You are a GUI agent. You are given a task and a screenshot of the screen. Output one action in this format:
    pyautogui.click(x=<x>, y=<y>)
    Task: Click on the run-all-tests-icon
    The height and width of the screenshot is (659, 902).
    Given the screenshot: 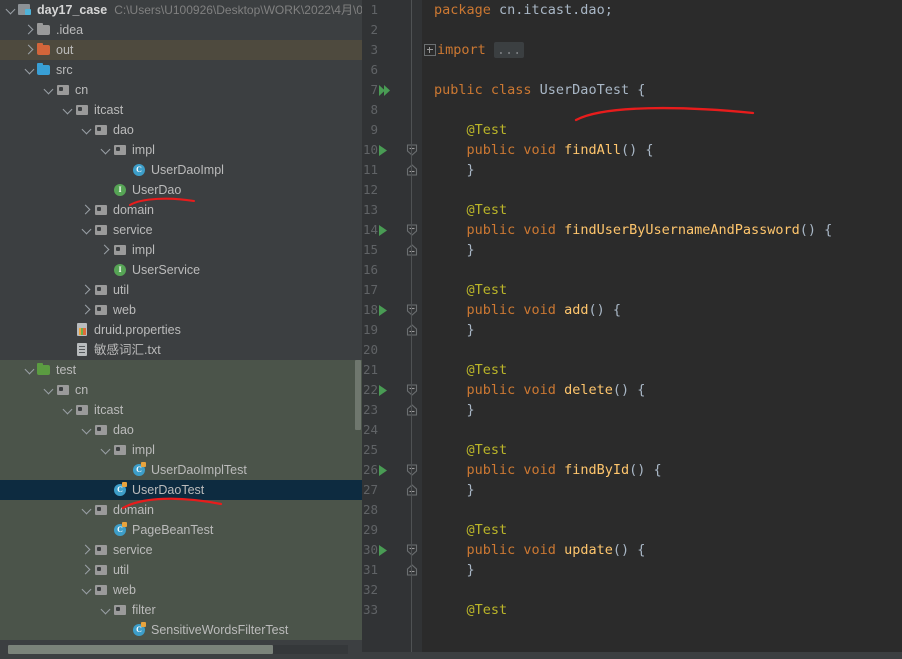 What is the action you would take?
    pyautogui.click(x=385, y=90)
    